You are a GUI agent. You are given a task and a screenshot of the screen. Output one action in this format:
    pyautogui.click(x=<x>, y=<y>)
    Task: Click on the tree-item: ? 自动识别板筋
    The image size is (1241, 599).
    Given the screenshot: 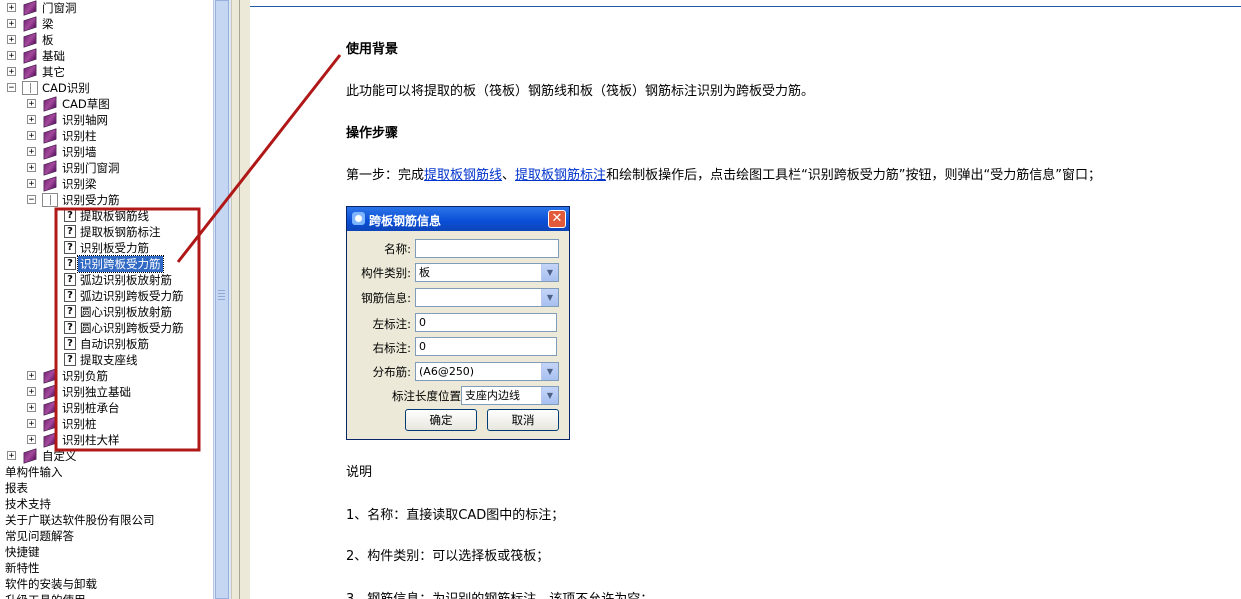 What is the action you would take?
    pyautogui.click(x=106, y=344)
    